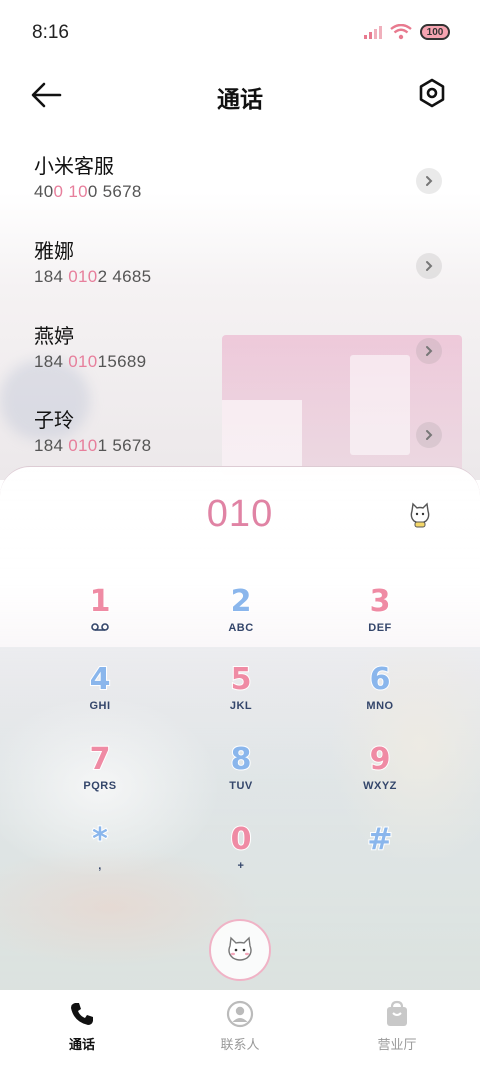 Image resolution: width=480 pixels, height=1067 pixels. Describe the element at coordinates (100, 760) in the screenshot. I see `dial-key-digit: 7` at that location.